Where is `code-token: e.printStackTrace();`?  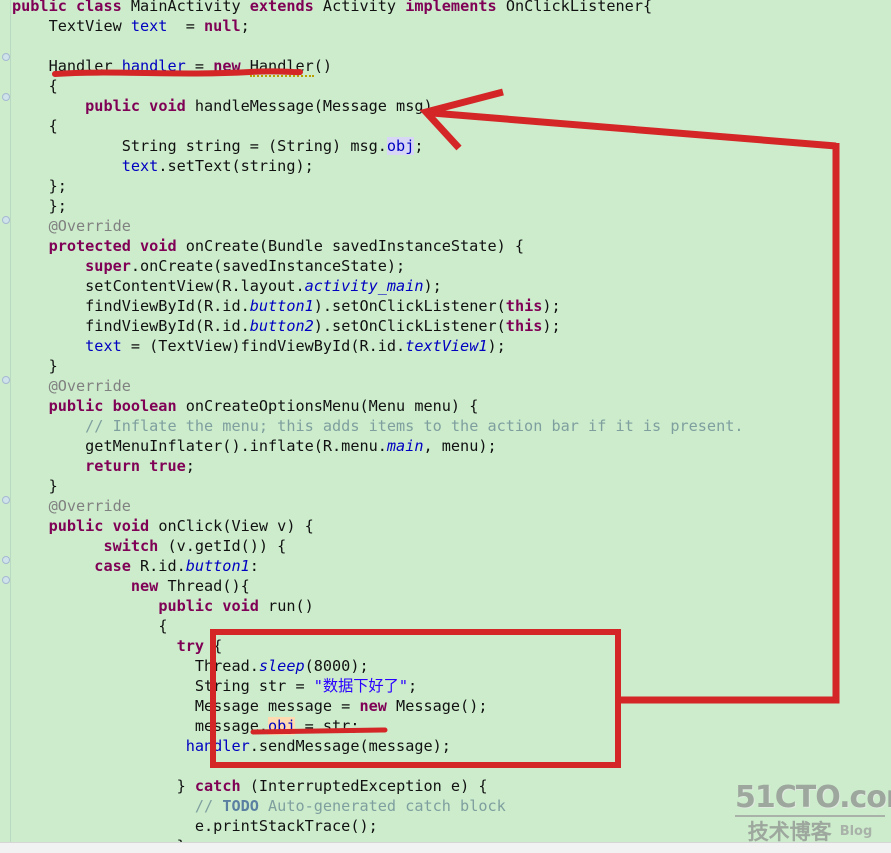
code-token: e.printStackTrace(); is located at coordinates (286, 826).